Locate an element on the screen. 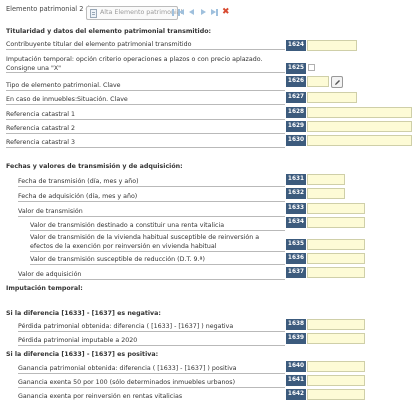  code-1640: 1640 is located at coordinates (296, 366).